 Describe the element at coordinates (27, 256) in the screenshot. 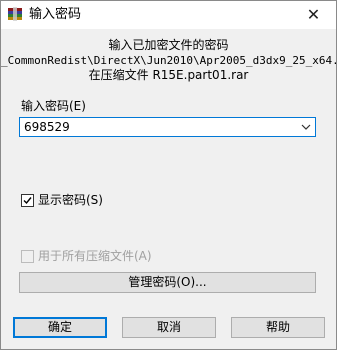

I see `use-for-all-checkbox` at that location.